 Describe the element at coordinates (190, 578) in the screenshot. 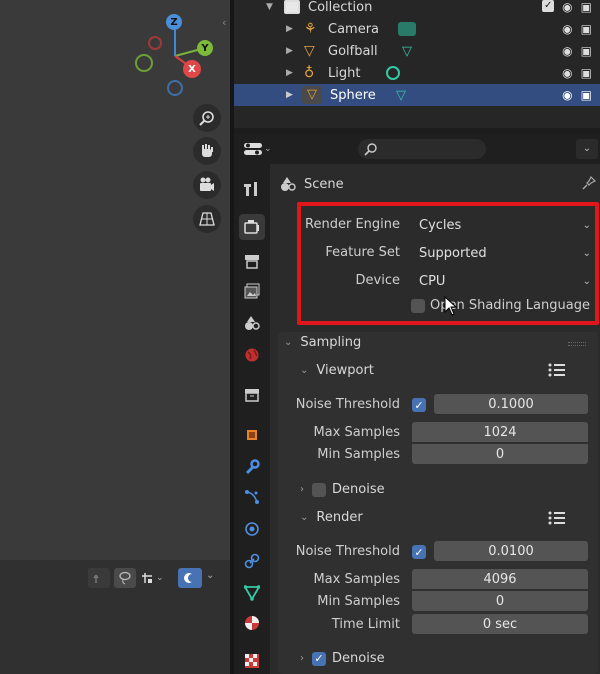

I see `overlay-toggle-icon` at that location.